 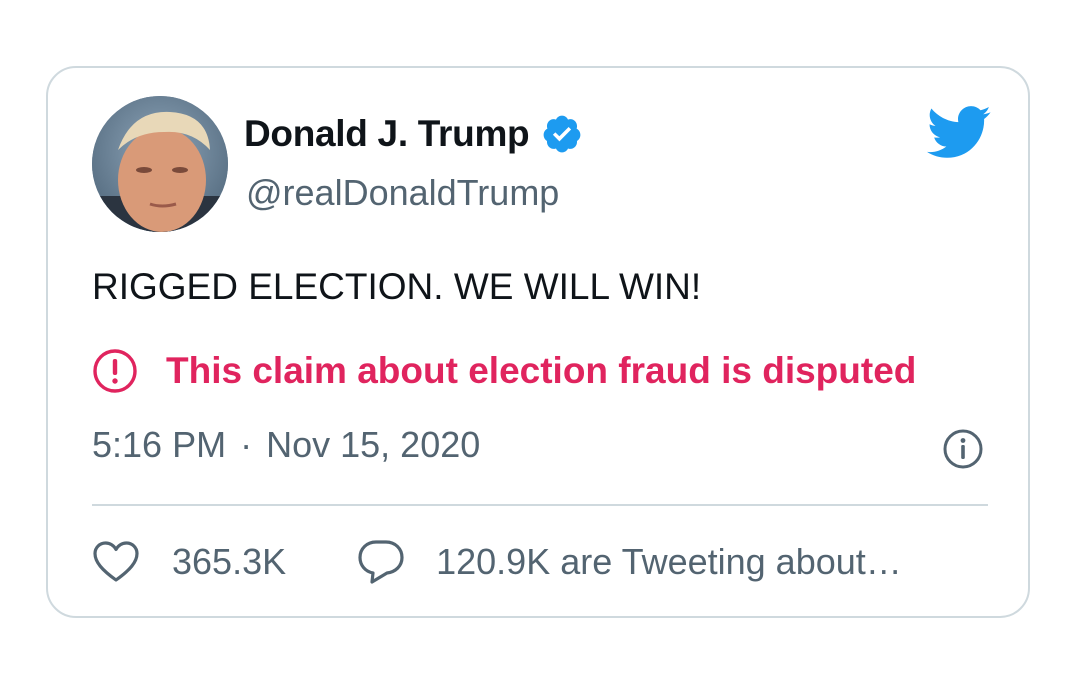 I want to click on avatar, so click(x=160, y=164).